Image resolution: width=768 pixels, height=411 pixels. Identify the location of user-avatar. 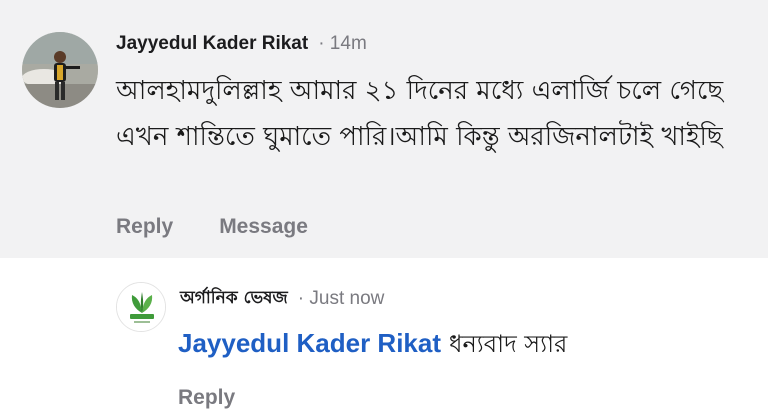
(60, 70).